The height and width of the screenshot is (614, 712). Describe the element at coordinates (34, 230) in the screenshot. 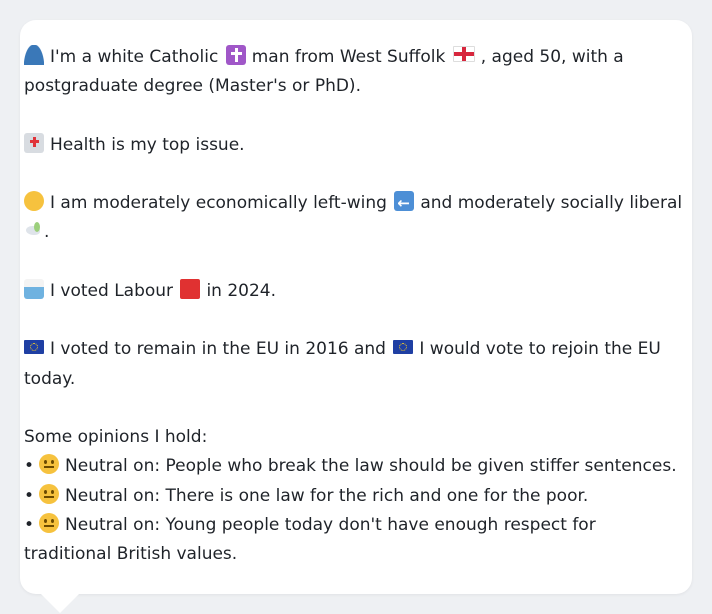

I see `dove-icon` at that location.